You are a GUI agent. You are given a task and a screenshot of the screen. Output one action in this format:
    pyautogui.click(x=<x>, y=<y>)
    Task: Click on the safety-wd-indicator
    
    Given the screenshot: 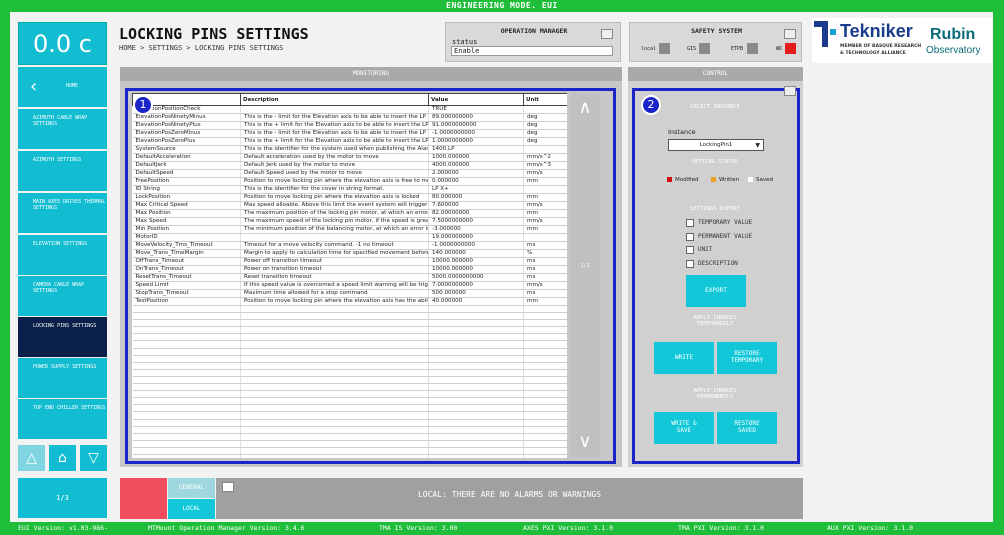 What is the action you would take?
    pyautogui.click(x=790, y=48)
    